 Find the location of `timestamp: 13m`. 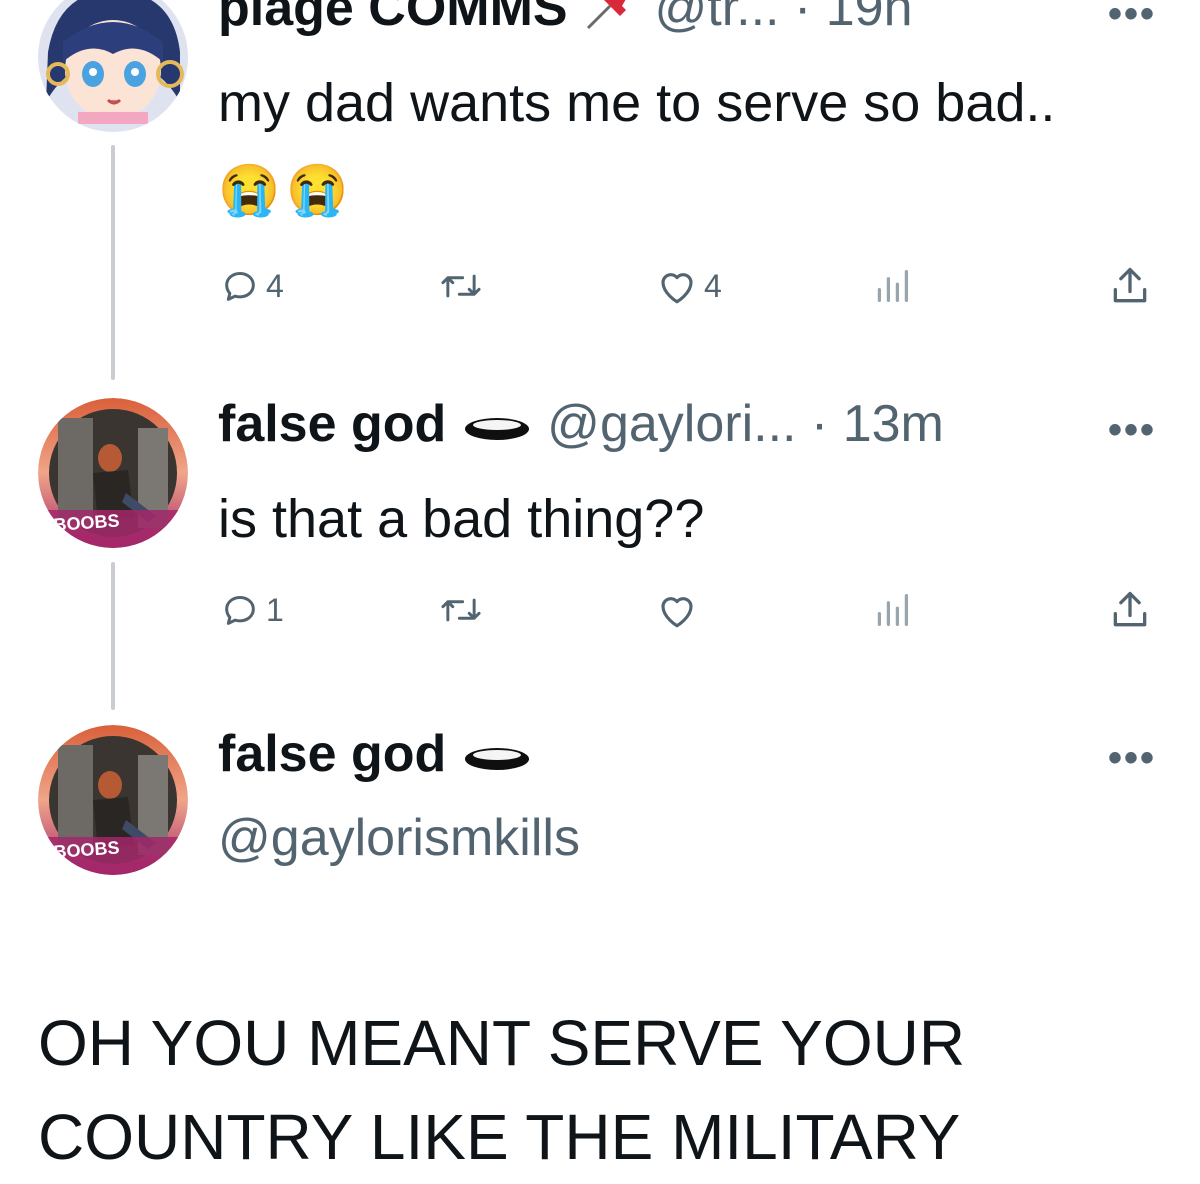

timestamp: 13m is located at coordinates (893, 424).